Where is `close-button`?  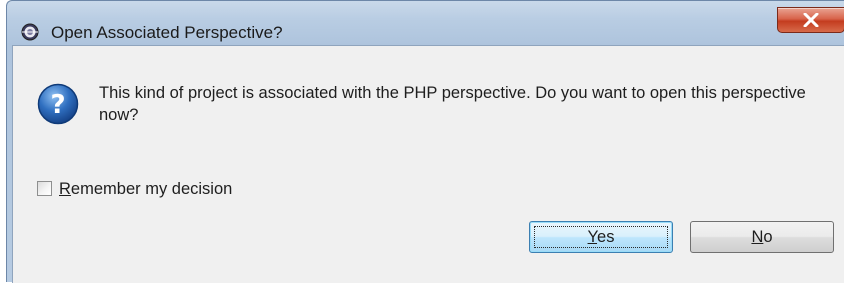 close-button is located at coordinates (810, 20).